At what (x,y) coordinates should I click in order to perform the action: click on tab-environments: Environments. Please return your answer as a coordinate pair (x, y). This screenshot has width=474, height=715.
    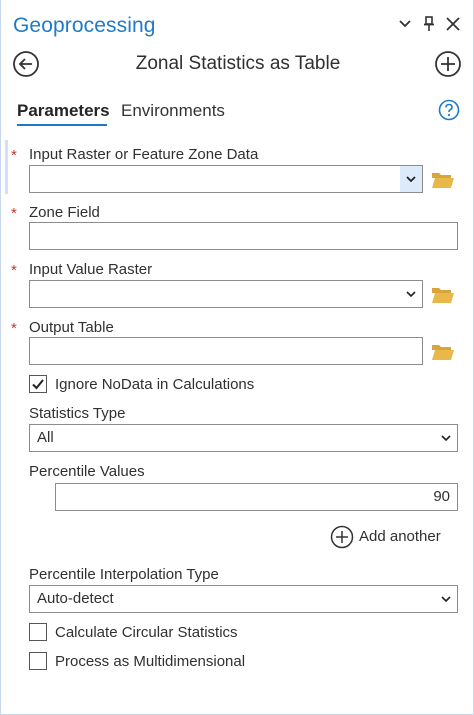
    Looking at the image, I should click on (173, 111).